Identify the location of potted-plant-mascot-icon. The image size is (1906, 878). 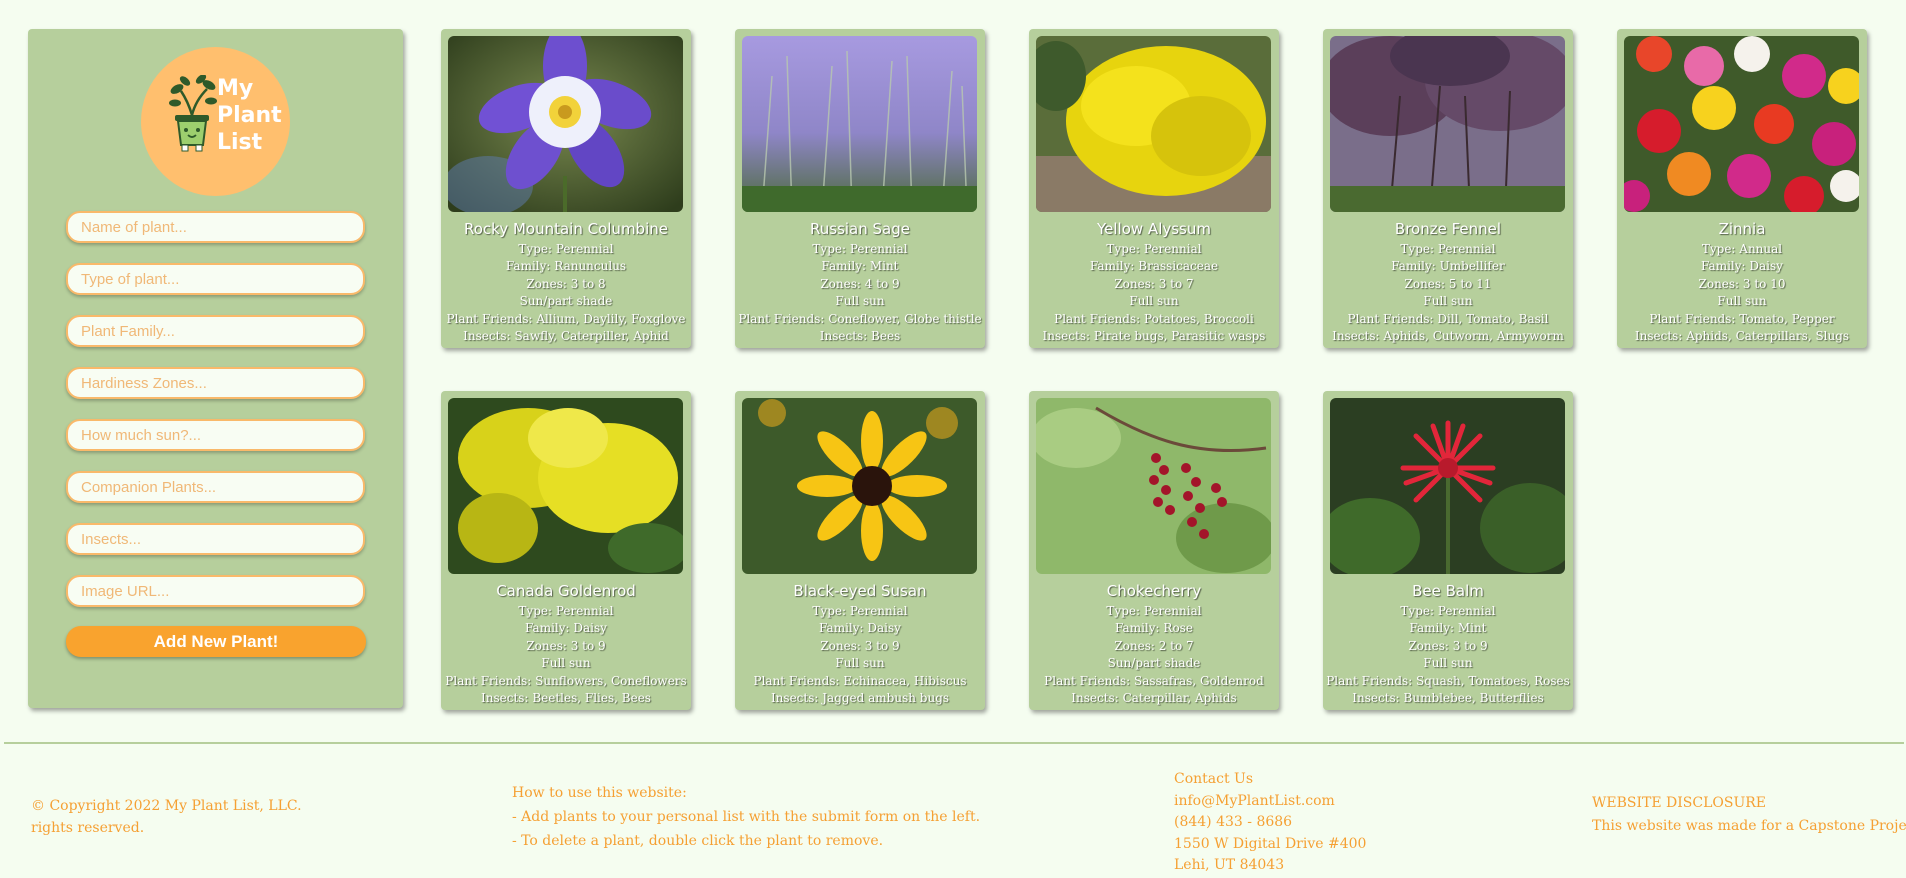
(193, 113).